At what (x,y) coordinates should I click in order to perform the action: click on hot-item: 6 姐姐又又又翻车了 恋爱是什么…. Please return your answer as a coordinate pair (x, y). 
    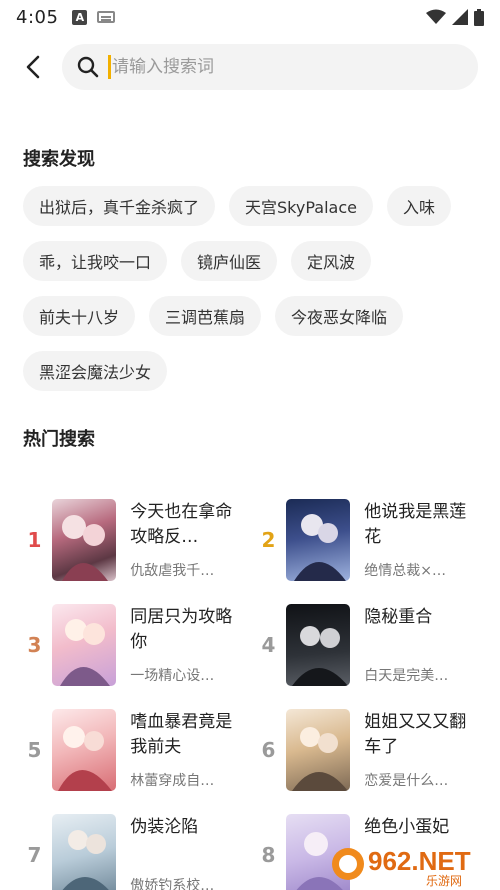
    Looking at the image, I should click on (366, 750).